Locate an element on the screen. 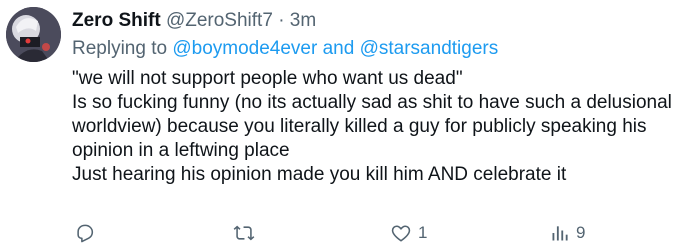 The width and height of the screenshot is (695, 250). retweet-button is located at coordinates (244, 233).